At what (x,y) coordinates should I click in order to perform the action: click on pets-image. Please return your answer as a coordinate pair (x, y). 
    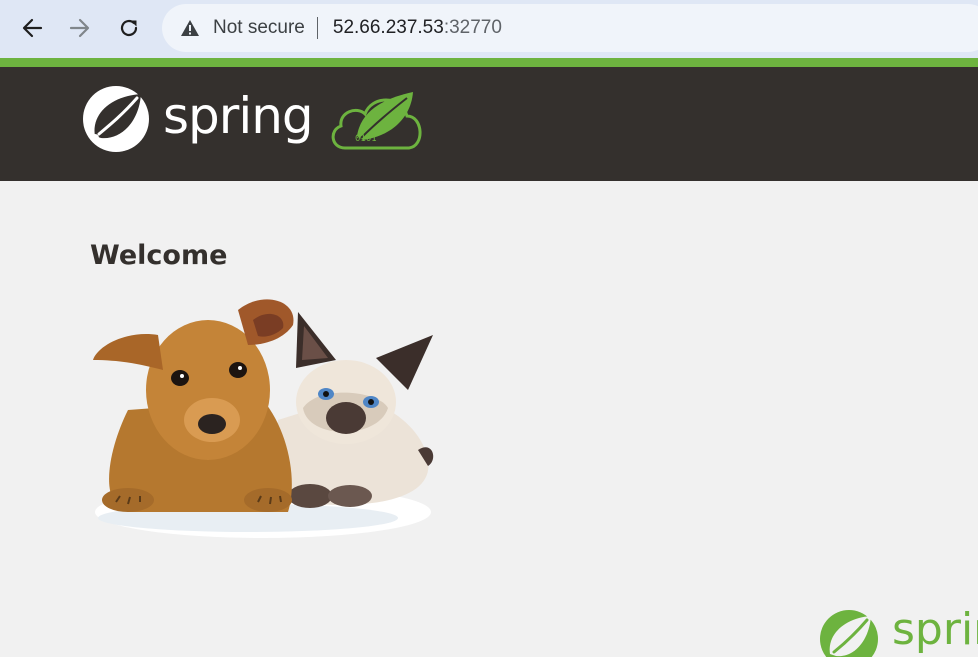
    Looking at the image, I should click on (263, 418).